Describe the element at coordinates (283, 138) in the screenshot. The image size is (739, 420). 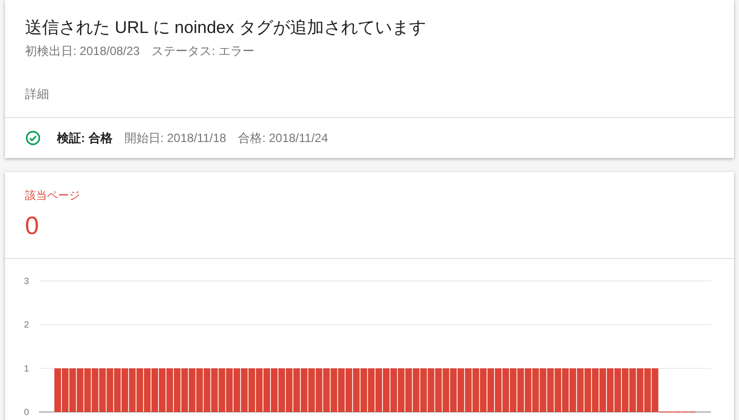
I see `validation-passed-date: 合格: 2018/11/24` at that location.